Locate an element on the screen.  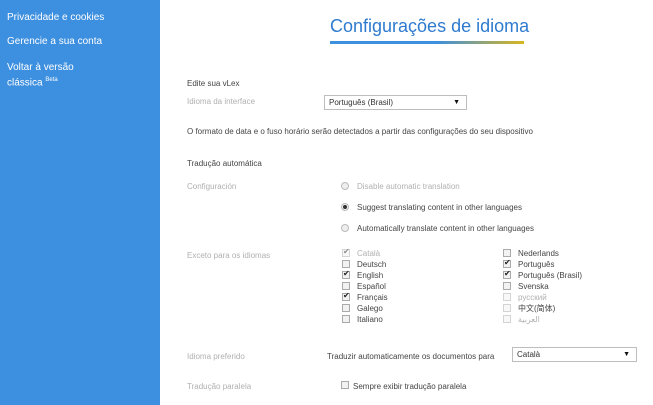
preferred-language-label: Idioma preferido is located at coordinates (216, 356).